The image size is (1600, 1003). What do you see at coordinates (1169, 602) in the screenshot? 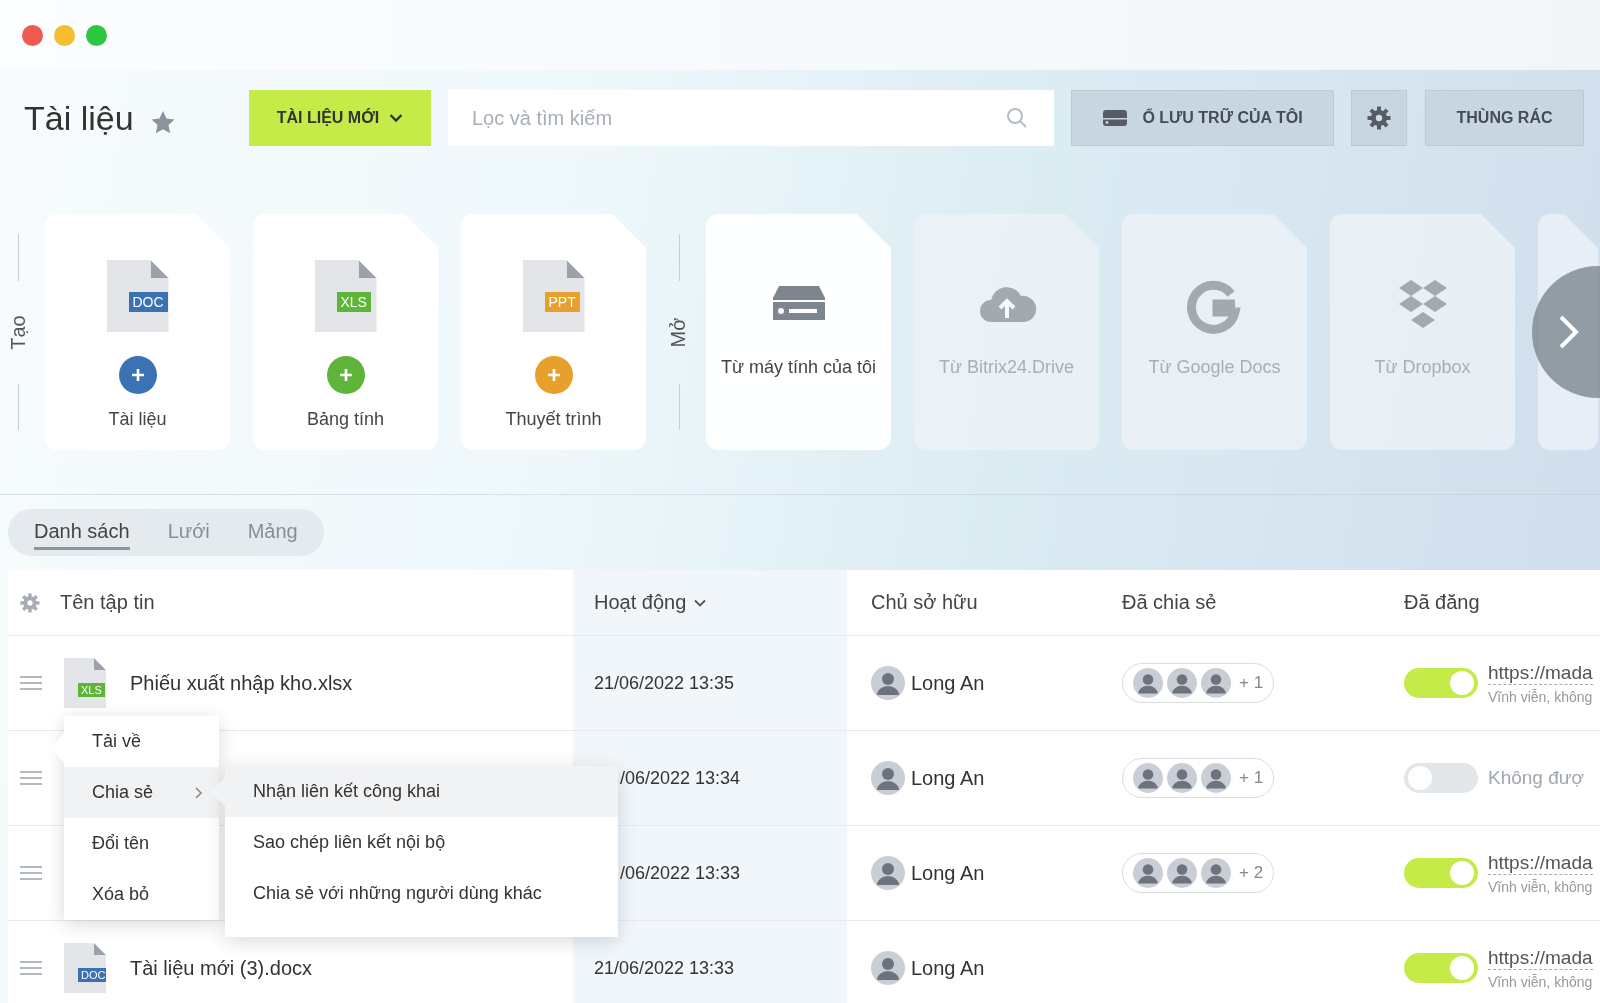
I see `column-header: Đã chia sẻ` at bounding box center [1169, 602].